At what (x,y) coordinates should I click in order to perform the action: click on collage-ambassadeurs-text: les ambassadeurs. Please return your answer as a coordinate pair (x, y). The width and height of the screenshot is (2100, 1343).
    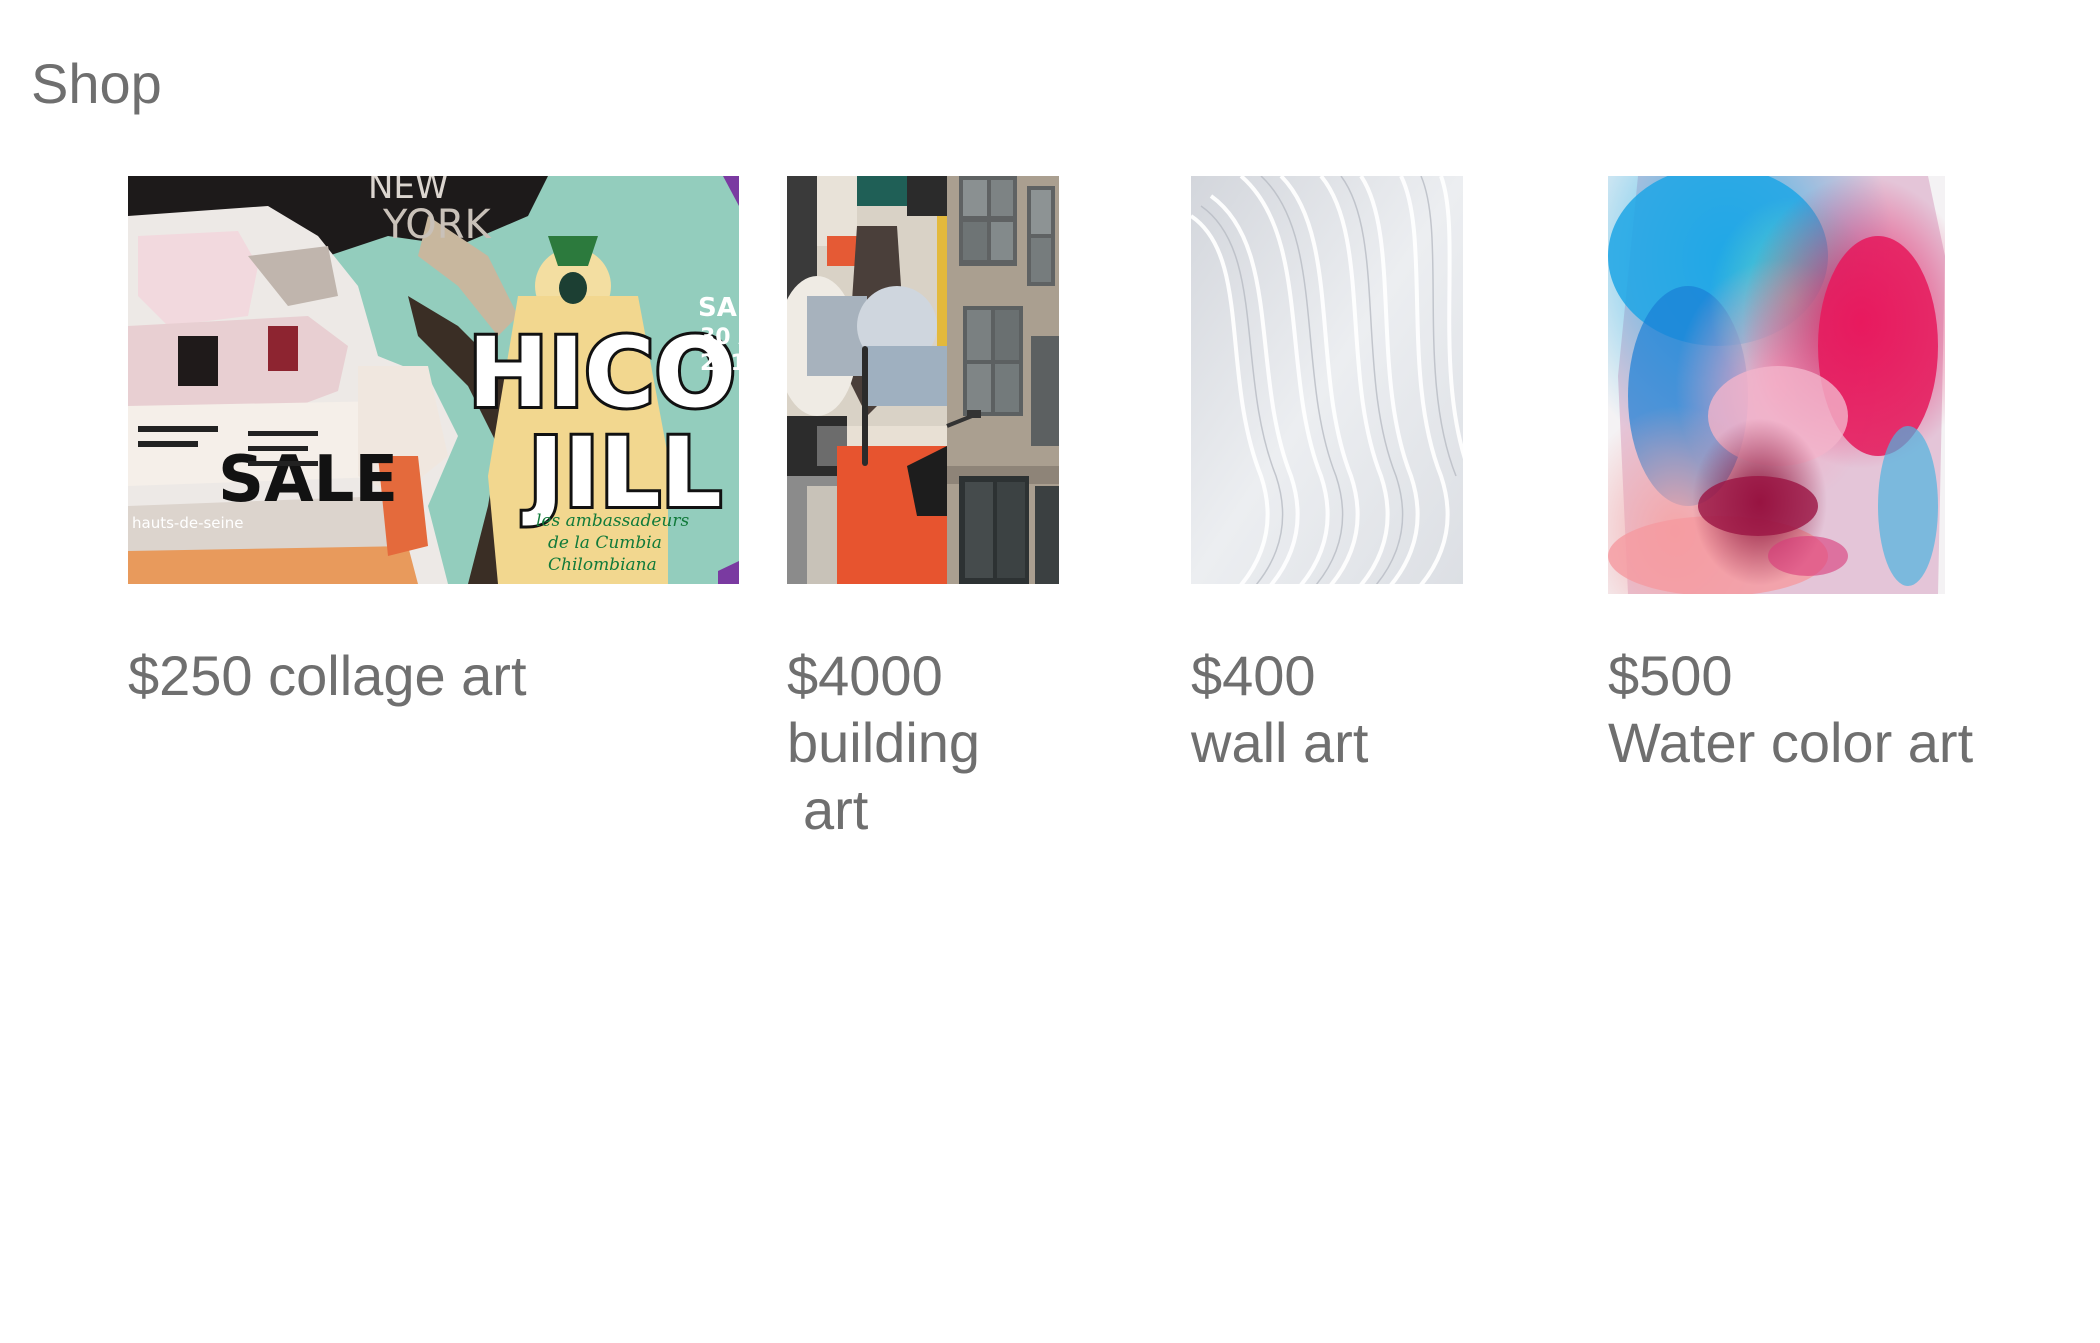
    Looking at the image, I should click on (613, 521).